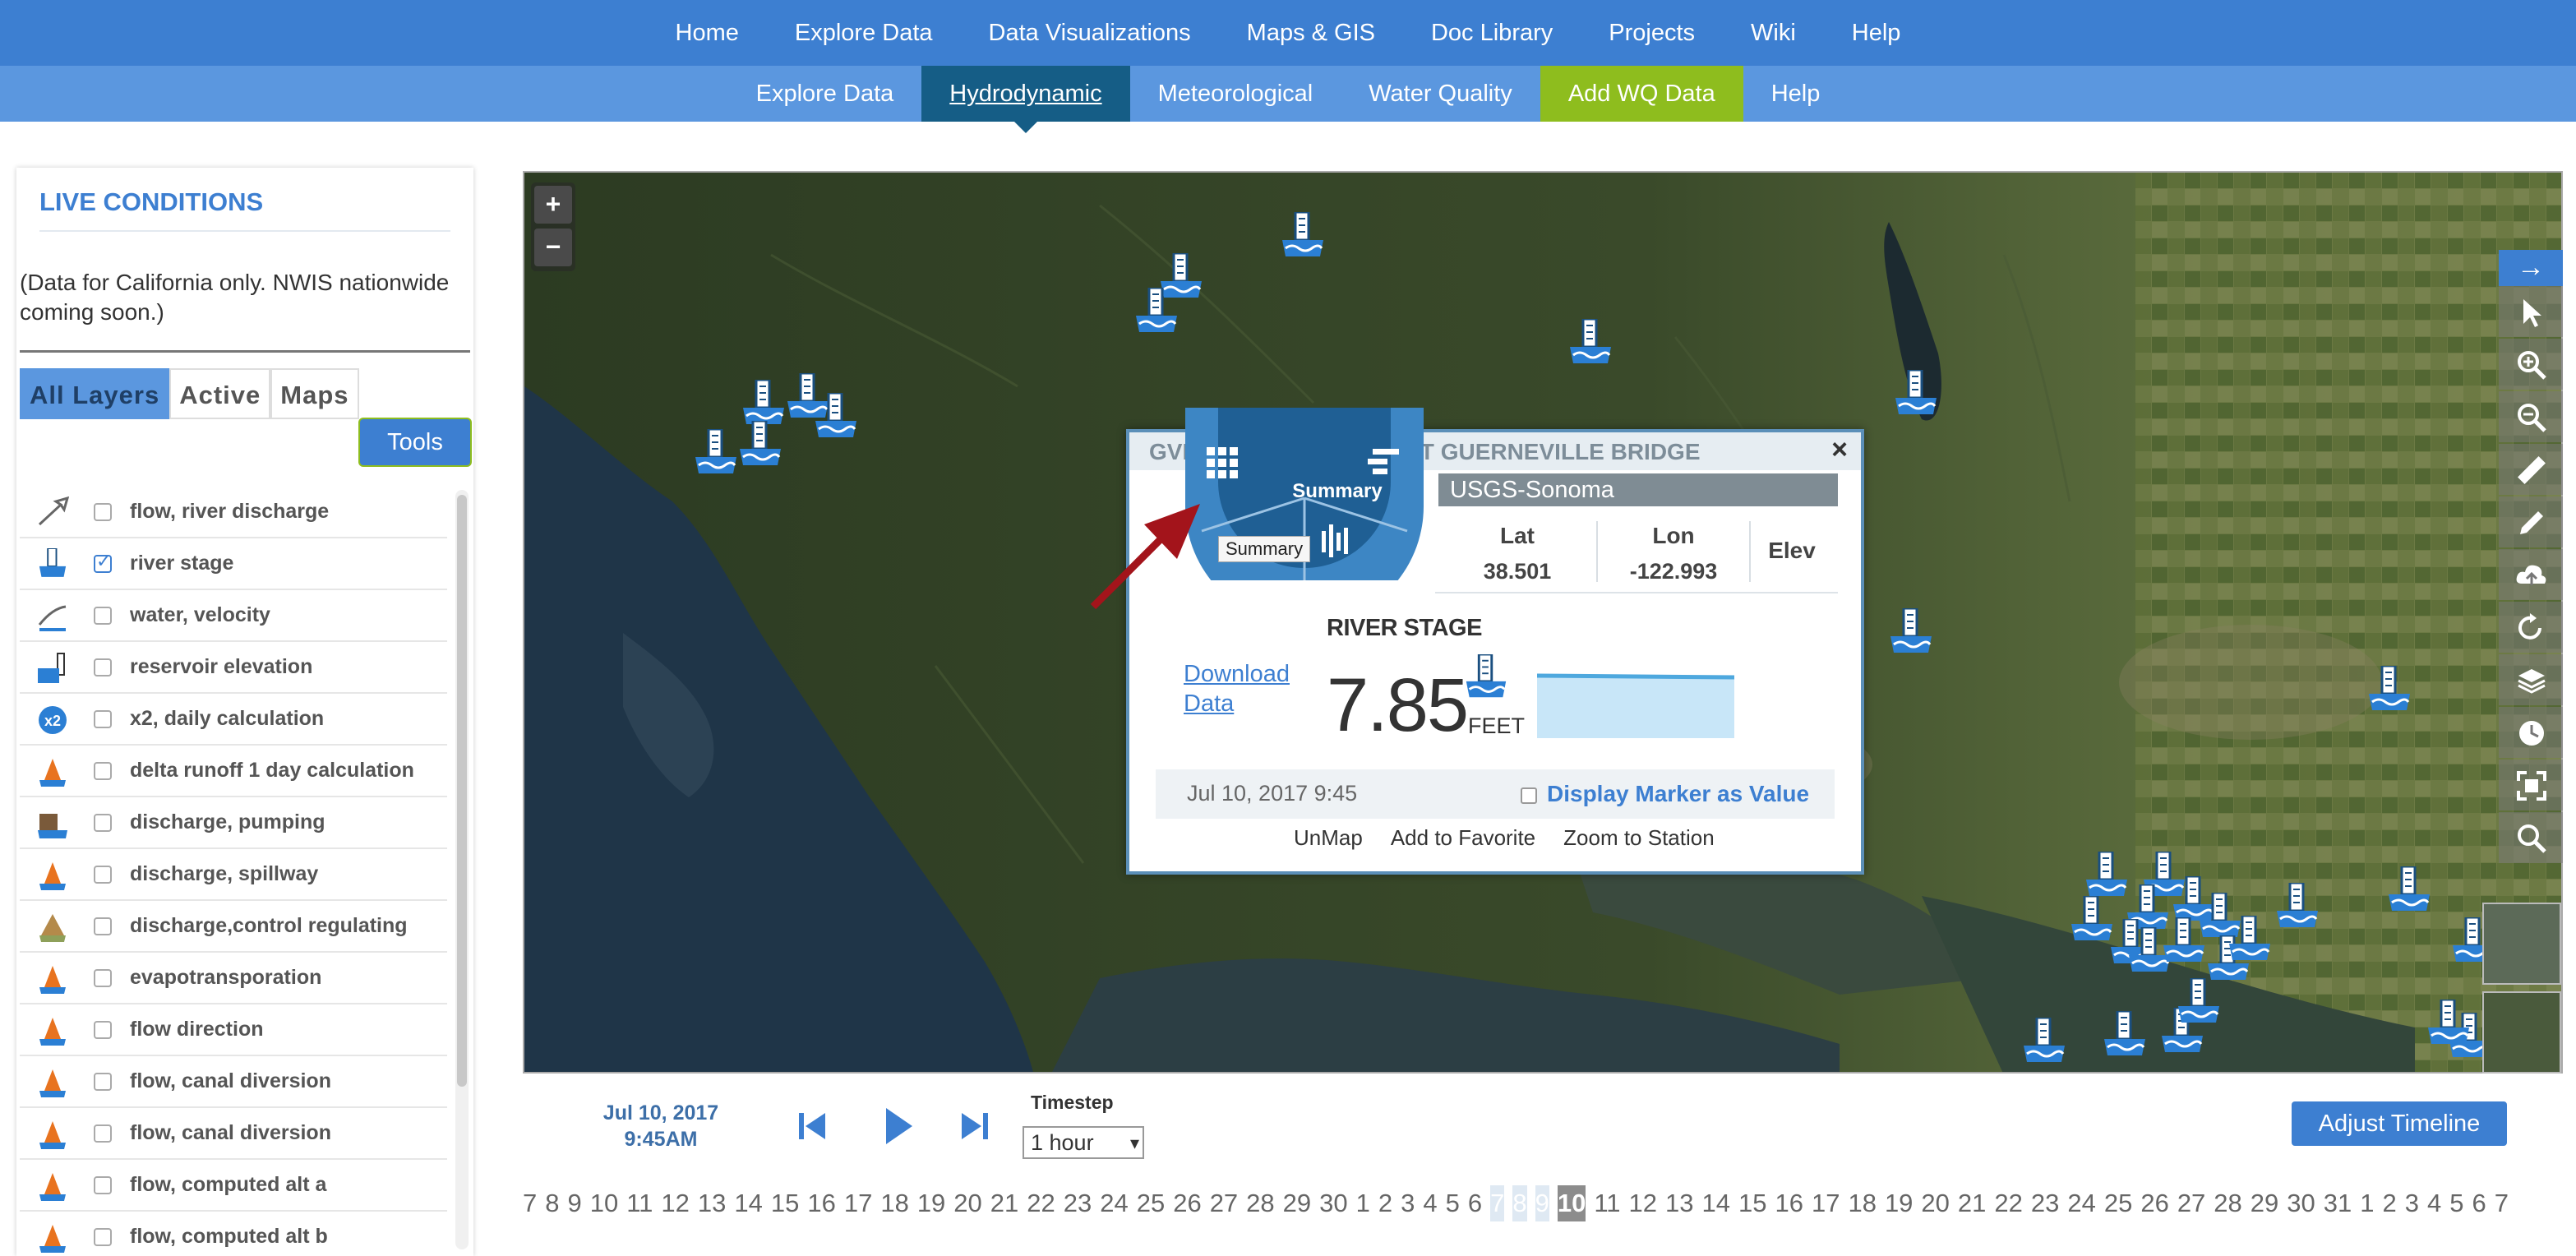 This screenshot has width=2576, height=1256. I want to click on layer-row: water, velocity, so click(233, 616).